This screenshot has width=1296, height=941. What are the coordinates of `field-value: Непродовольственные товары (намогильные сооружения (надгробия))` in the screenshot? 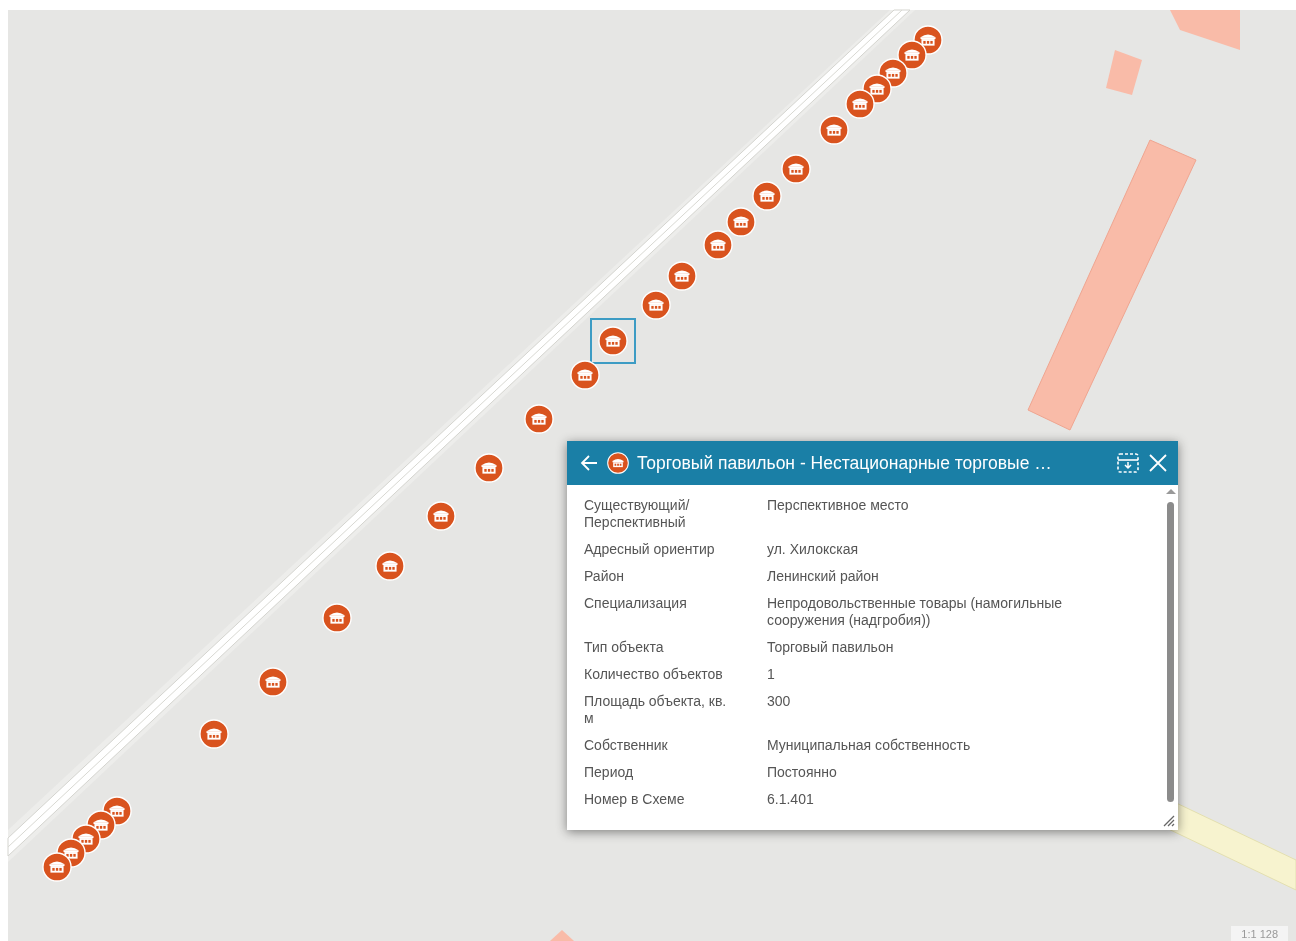 It's located at (915, 612).